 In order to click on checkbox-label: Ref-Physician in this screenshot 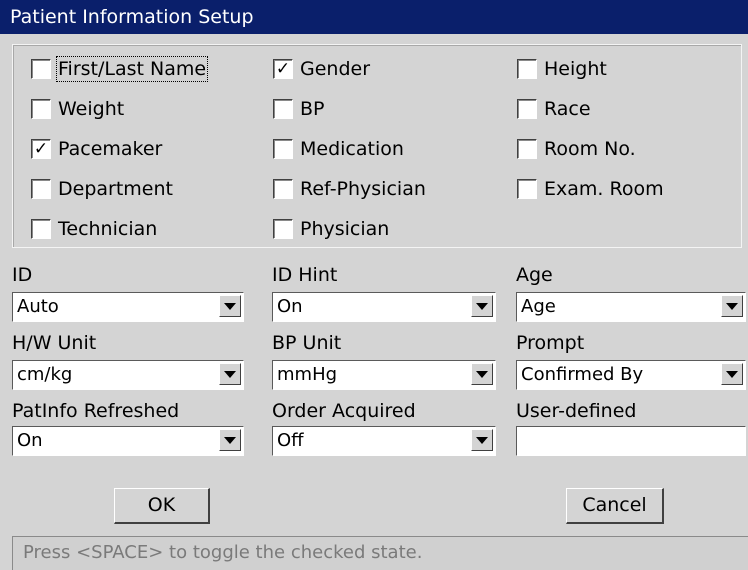, I will do `click(363, 189)`.